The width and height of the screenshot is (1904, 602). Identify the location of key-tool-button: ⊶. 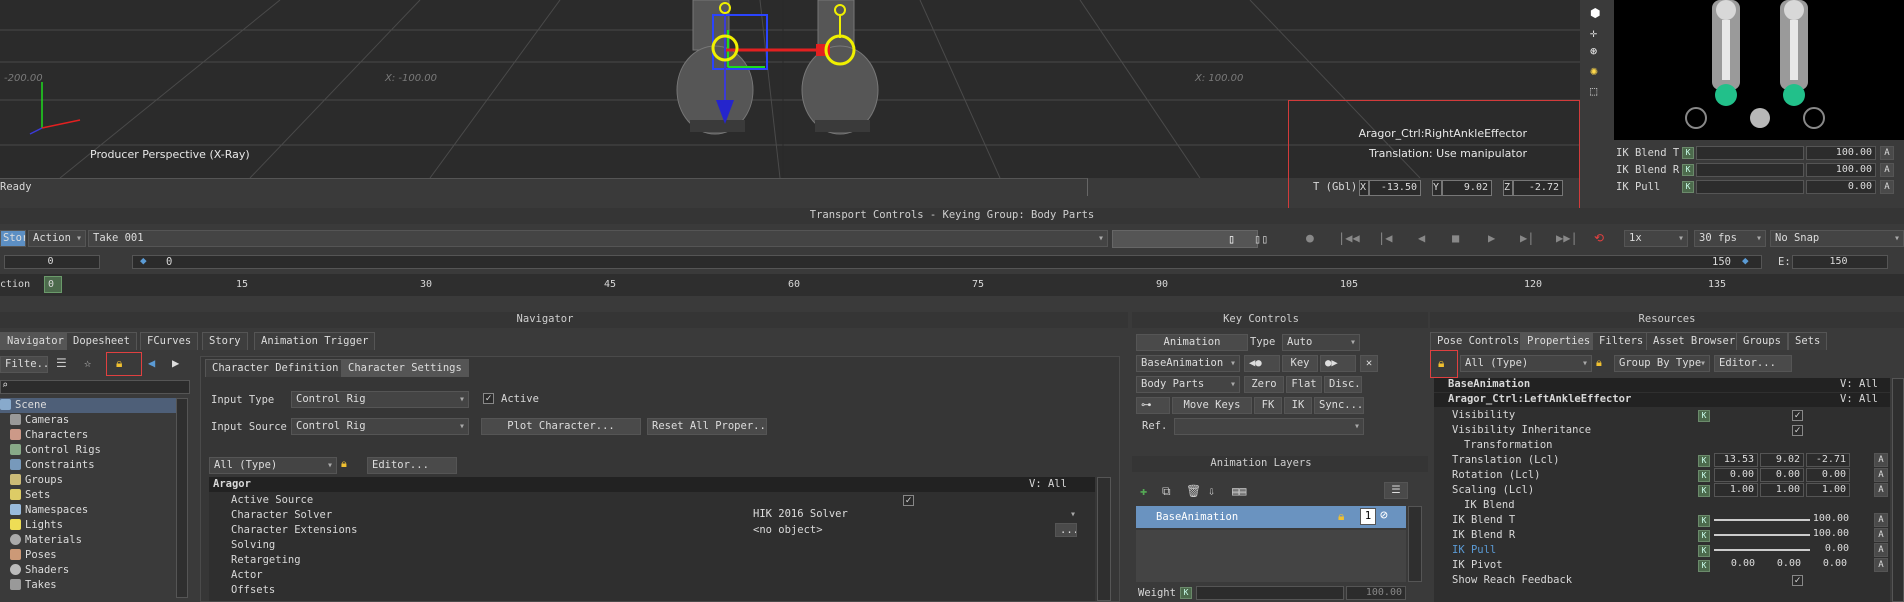
(1153, 405).